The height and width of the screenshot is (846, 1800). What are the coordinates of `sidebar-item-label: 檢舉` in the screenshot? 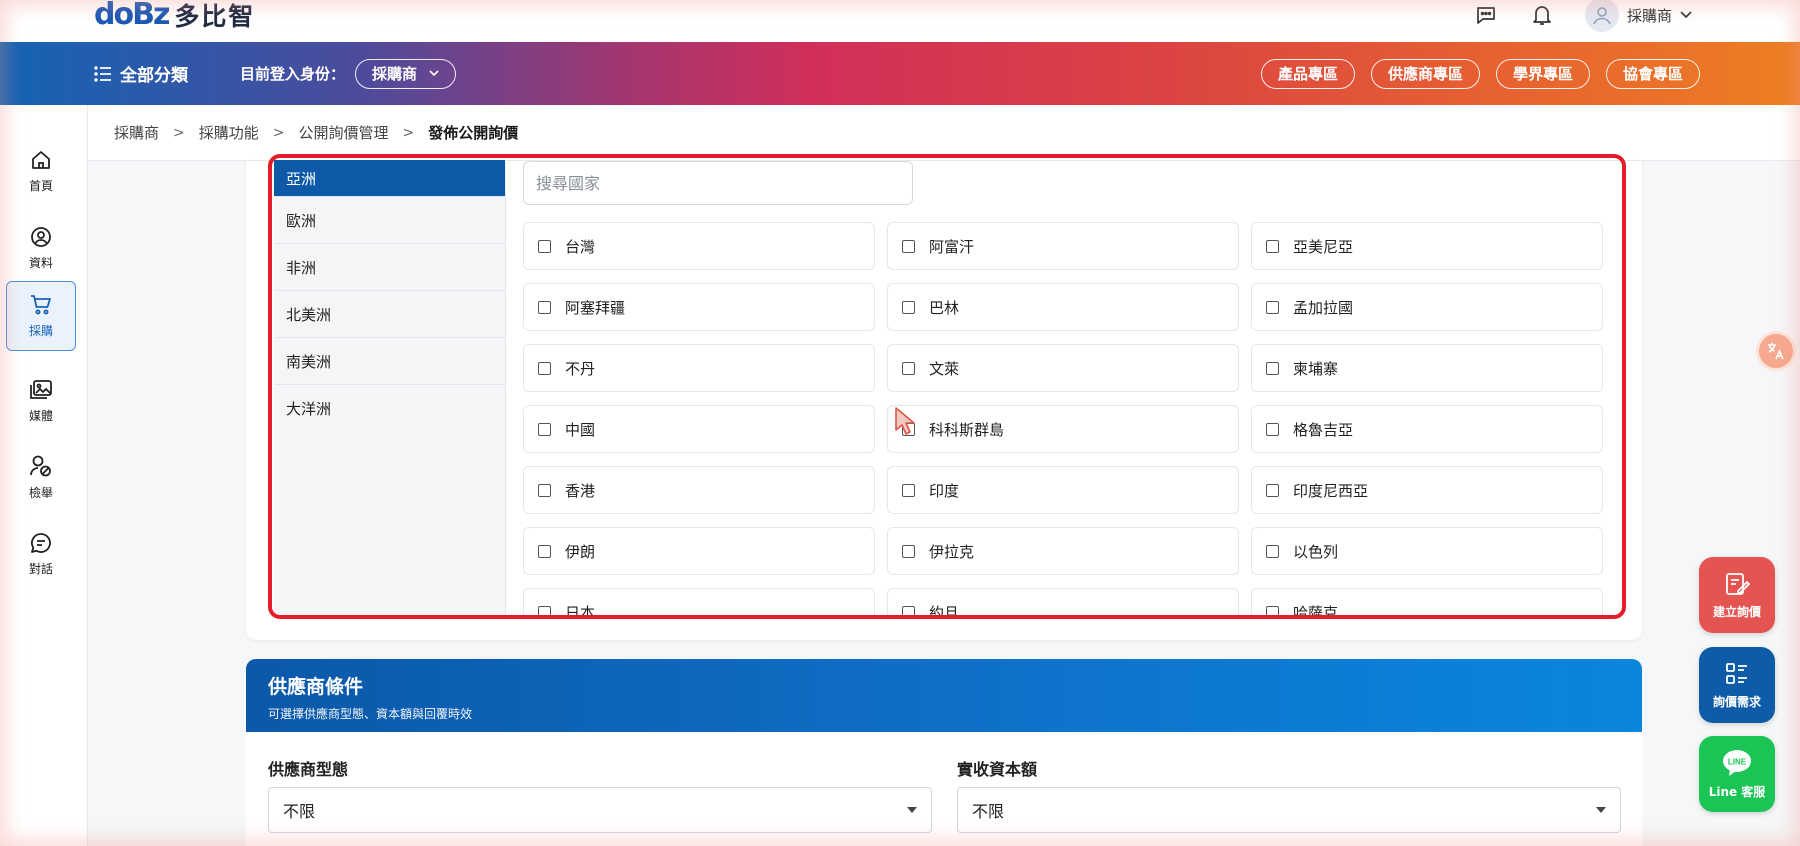 It's located at (40, 492).